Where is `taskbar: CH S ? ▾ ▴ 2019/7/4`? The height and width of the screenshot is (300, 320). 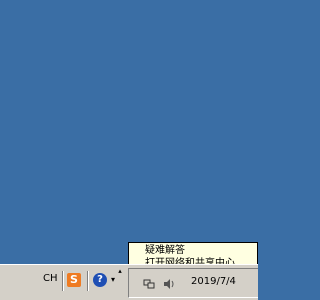 taskbar: CH S ? ▾ ▴ 2019/7/4 is located at coordinates (129, 282).